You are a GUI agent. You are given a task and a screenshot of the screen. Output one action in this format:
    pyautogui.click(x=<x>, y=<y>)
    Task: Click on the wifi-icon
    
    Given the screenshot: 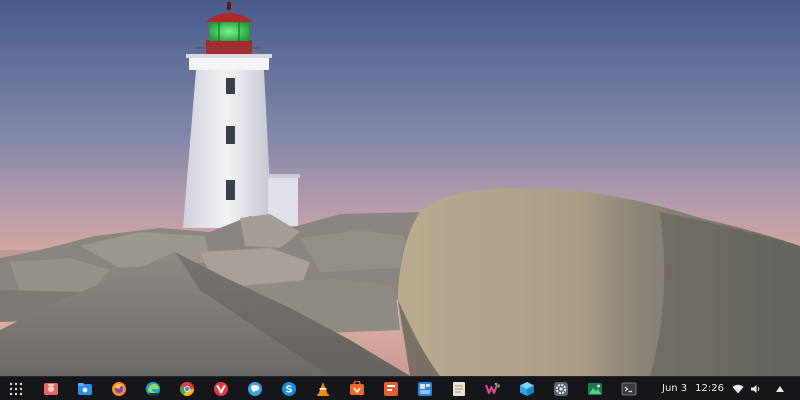 What is the action you would take?
    pyautogui.click(x=738, y=389)
    